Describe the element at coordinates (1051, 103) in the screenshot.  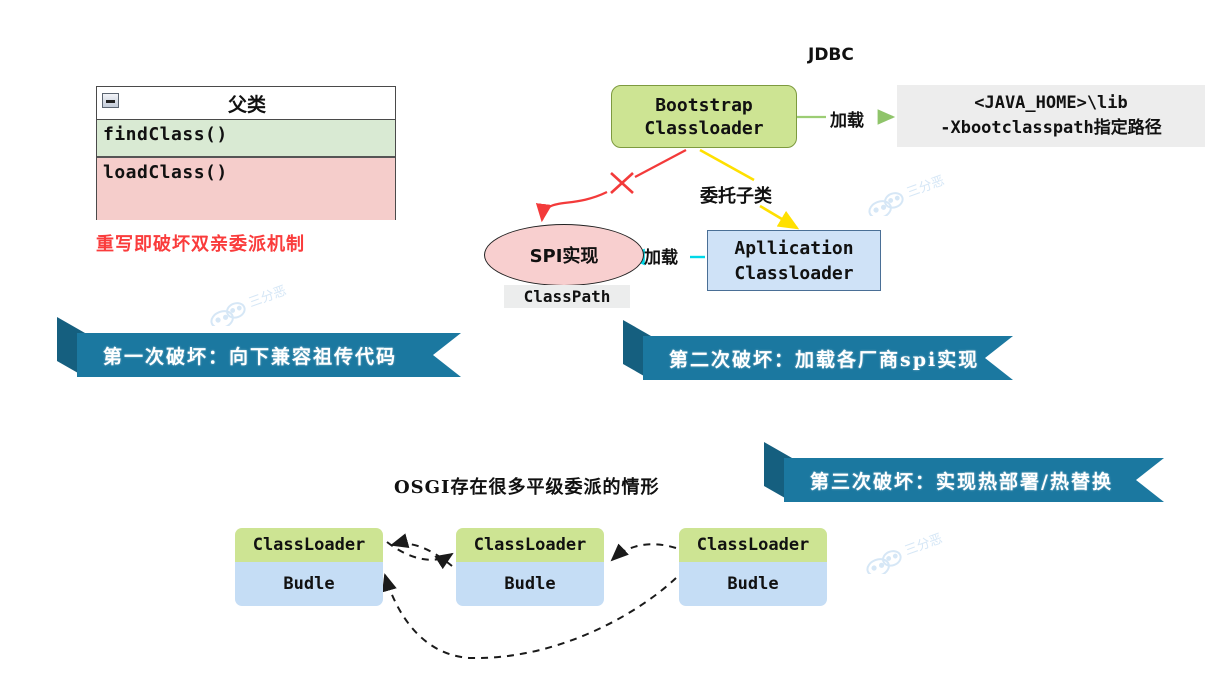
I see `lib-path-line-1: <JAVA_HOME>\lib` at that location.